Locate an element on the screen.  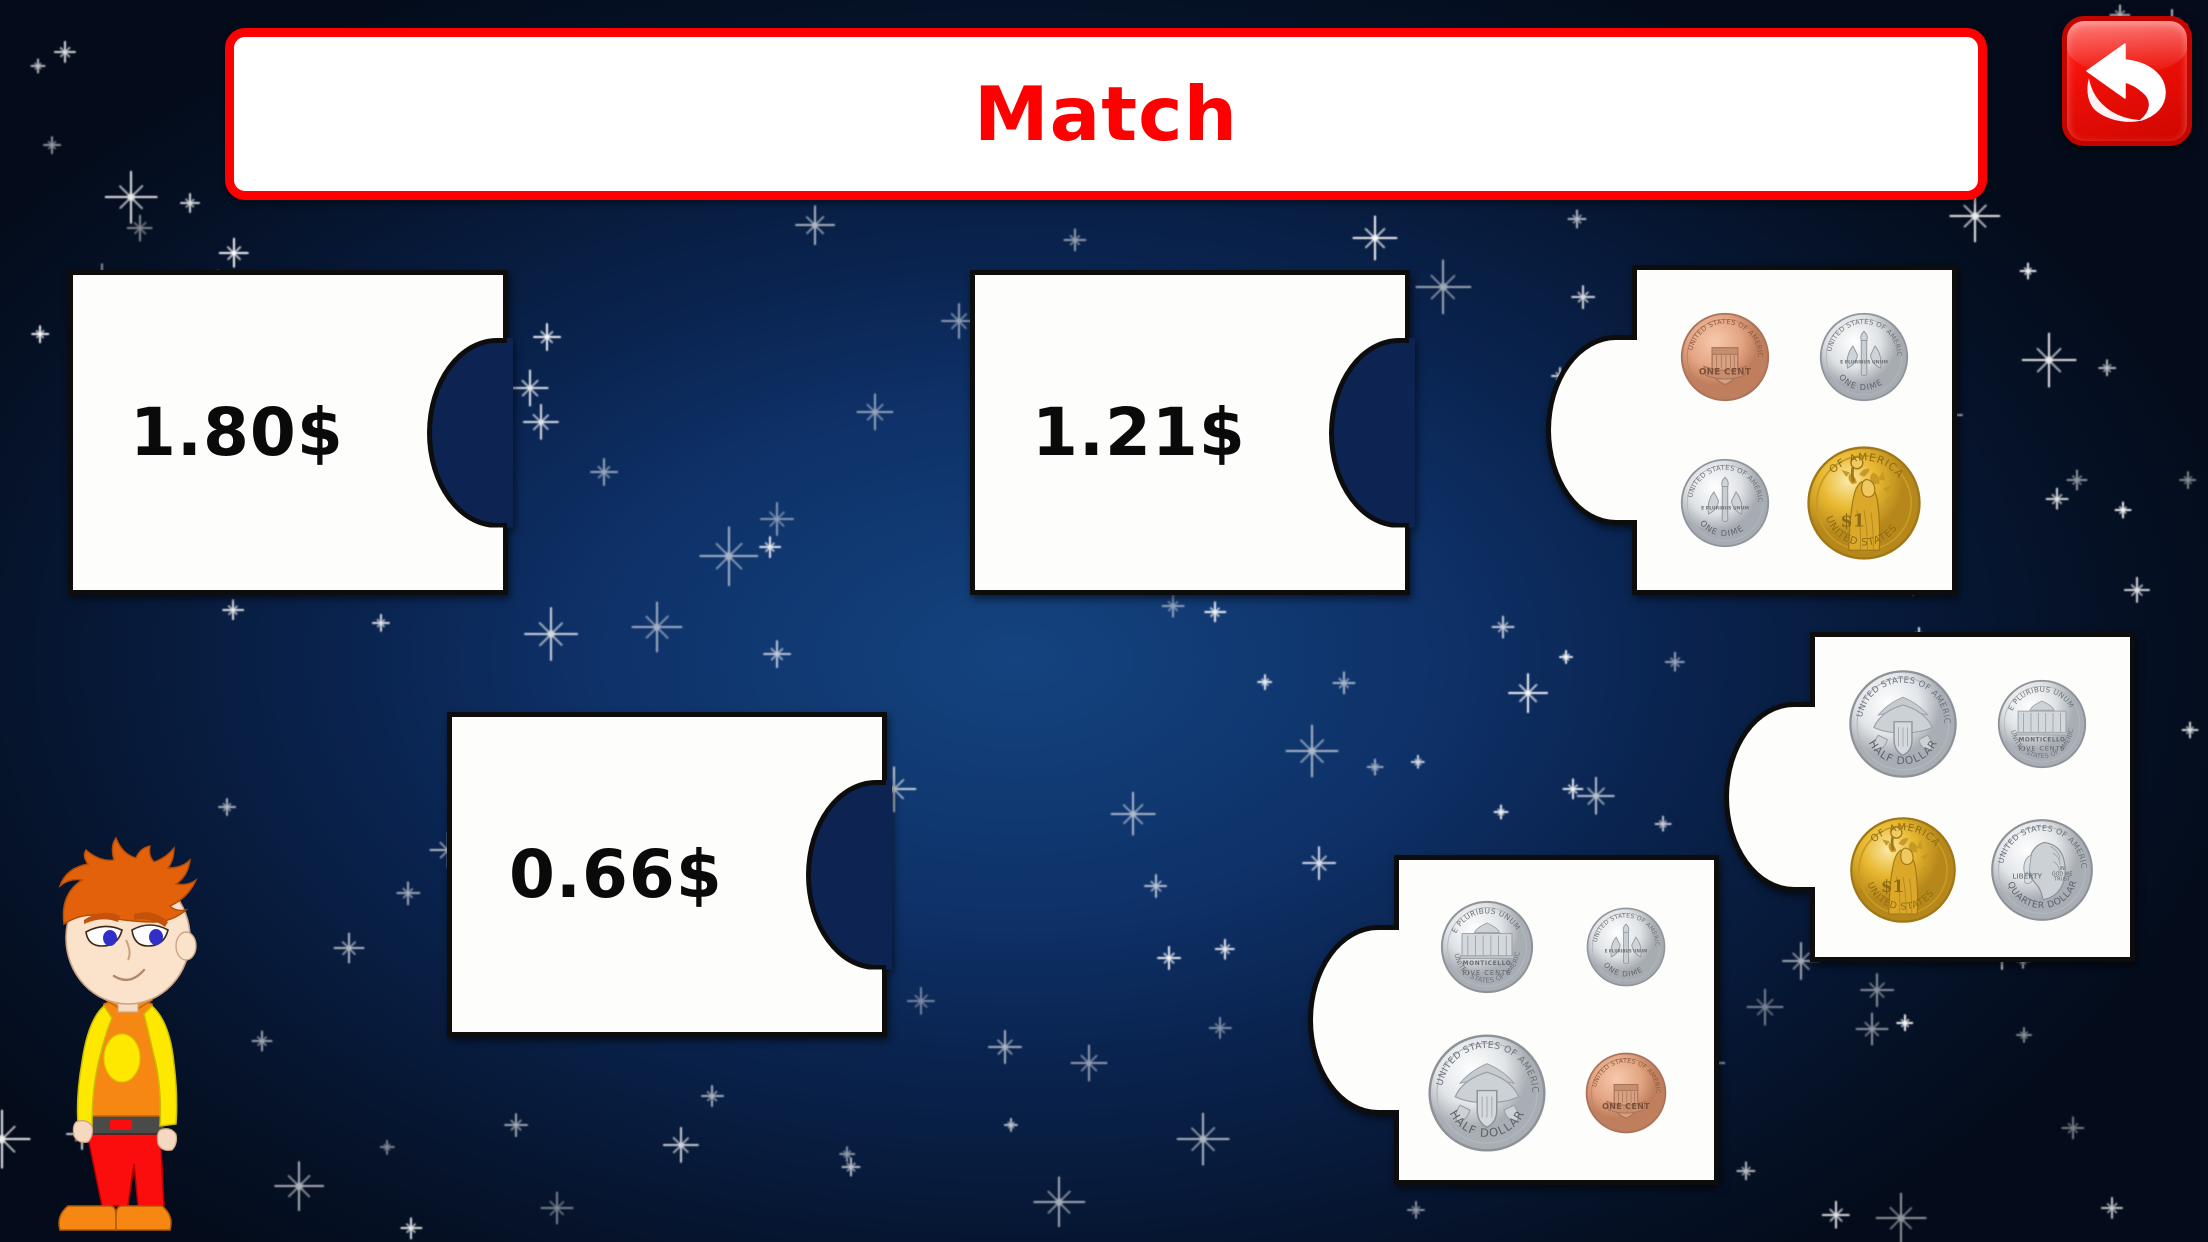
price-piece-1: 1.80$ is located at coordinates (290, 432).